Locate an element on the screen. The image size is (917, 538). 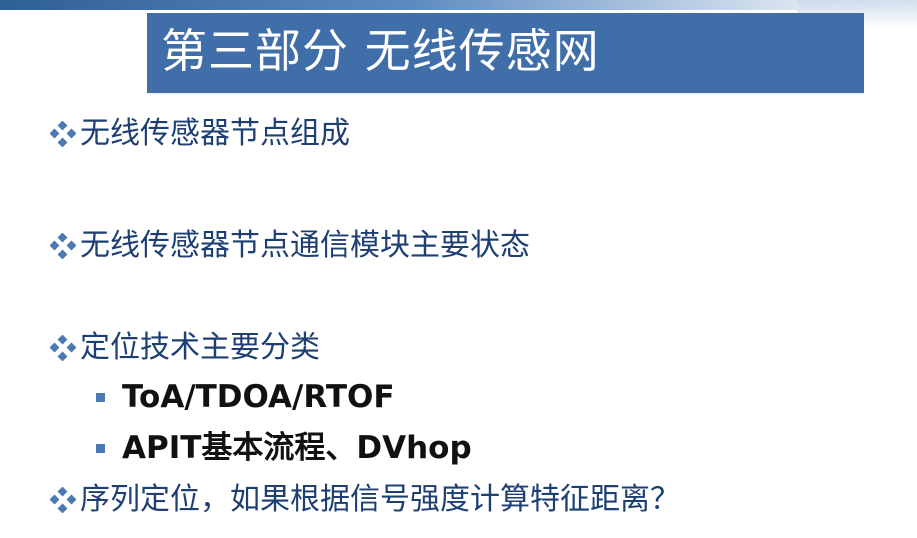
bullet-item-1: 无线传感器节点组成 is located at coordinates (200, 134).